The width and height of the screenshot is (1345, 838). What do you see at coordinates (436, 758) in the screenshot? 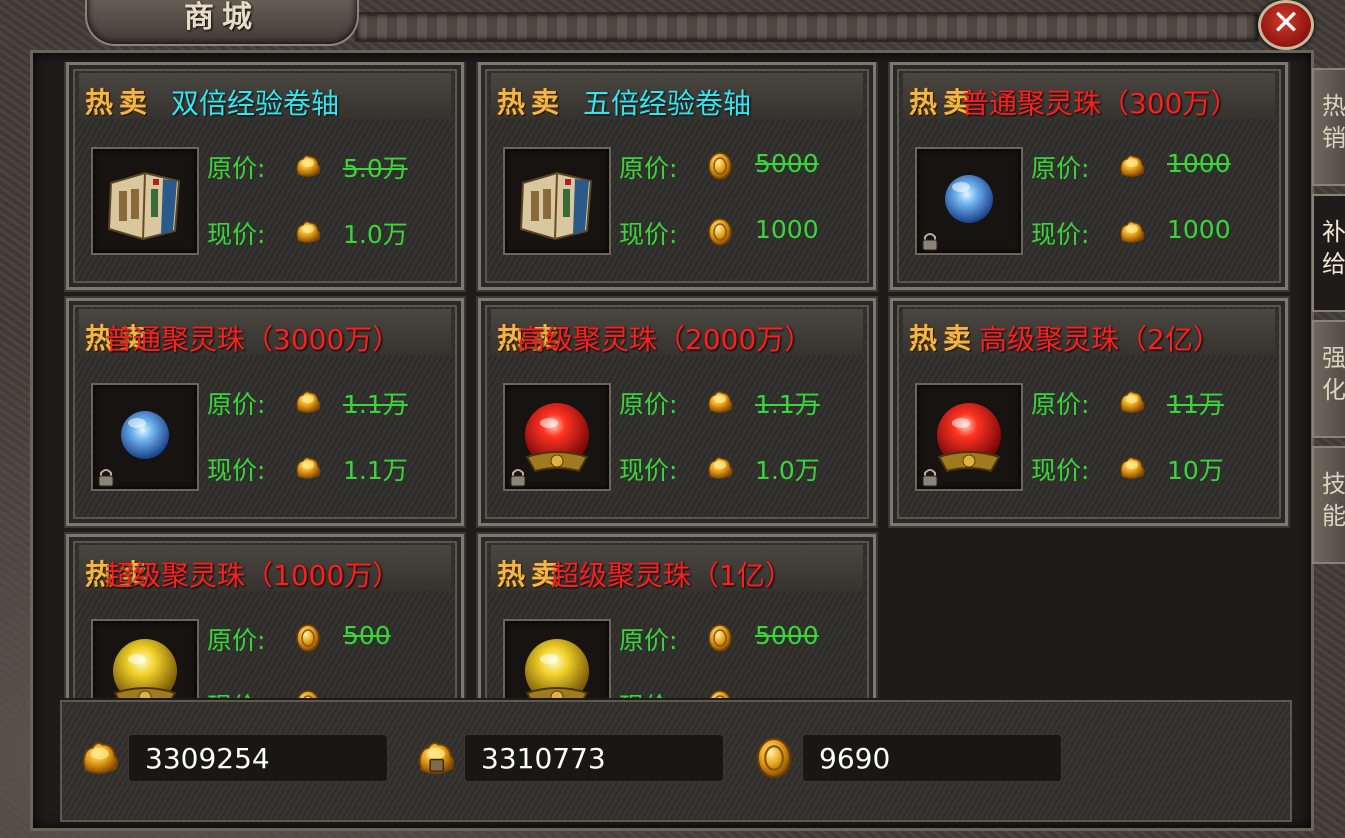
I see `gold-ingot-bound-icon` at bounding box center [436, 758].